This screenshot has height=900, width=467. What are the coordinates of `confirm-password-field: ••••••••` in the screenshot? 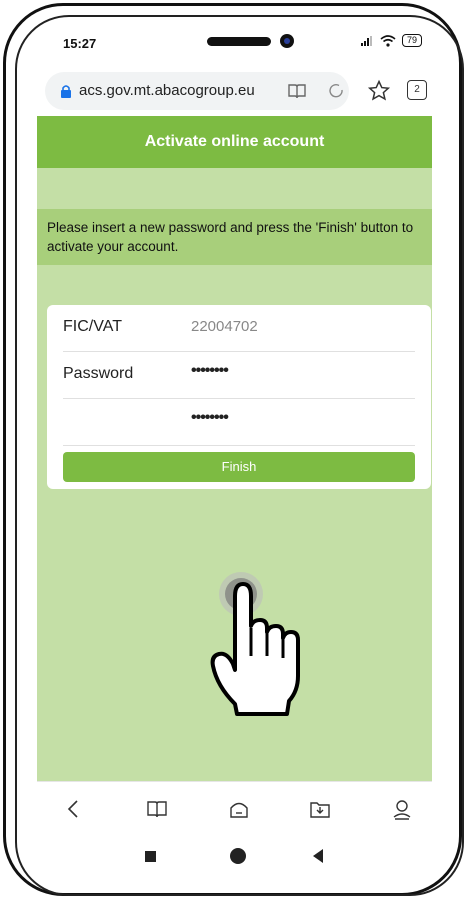 It's located at (210, 418).